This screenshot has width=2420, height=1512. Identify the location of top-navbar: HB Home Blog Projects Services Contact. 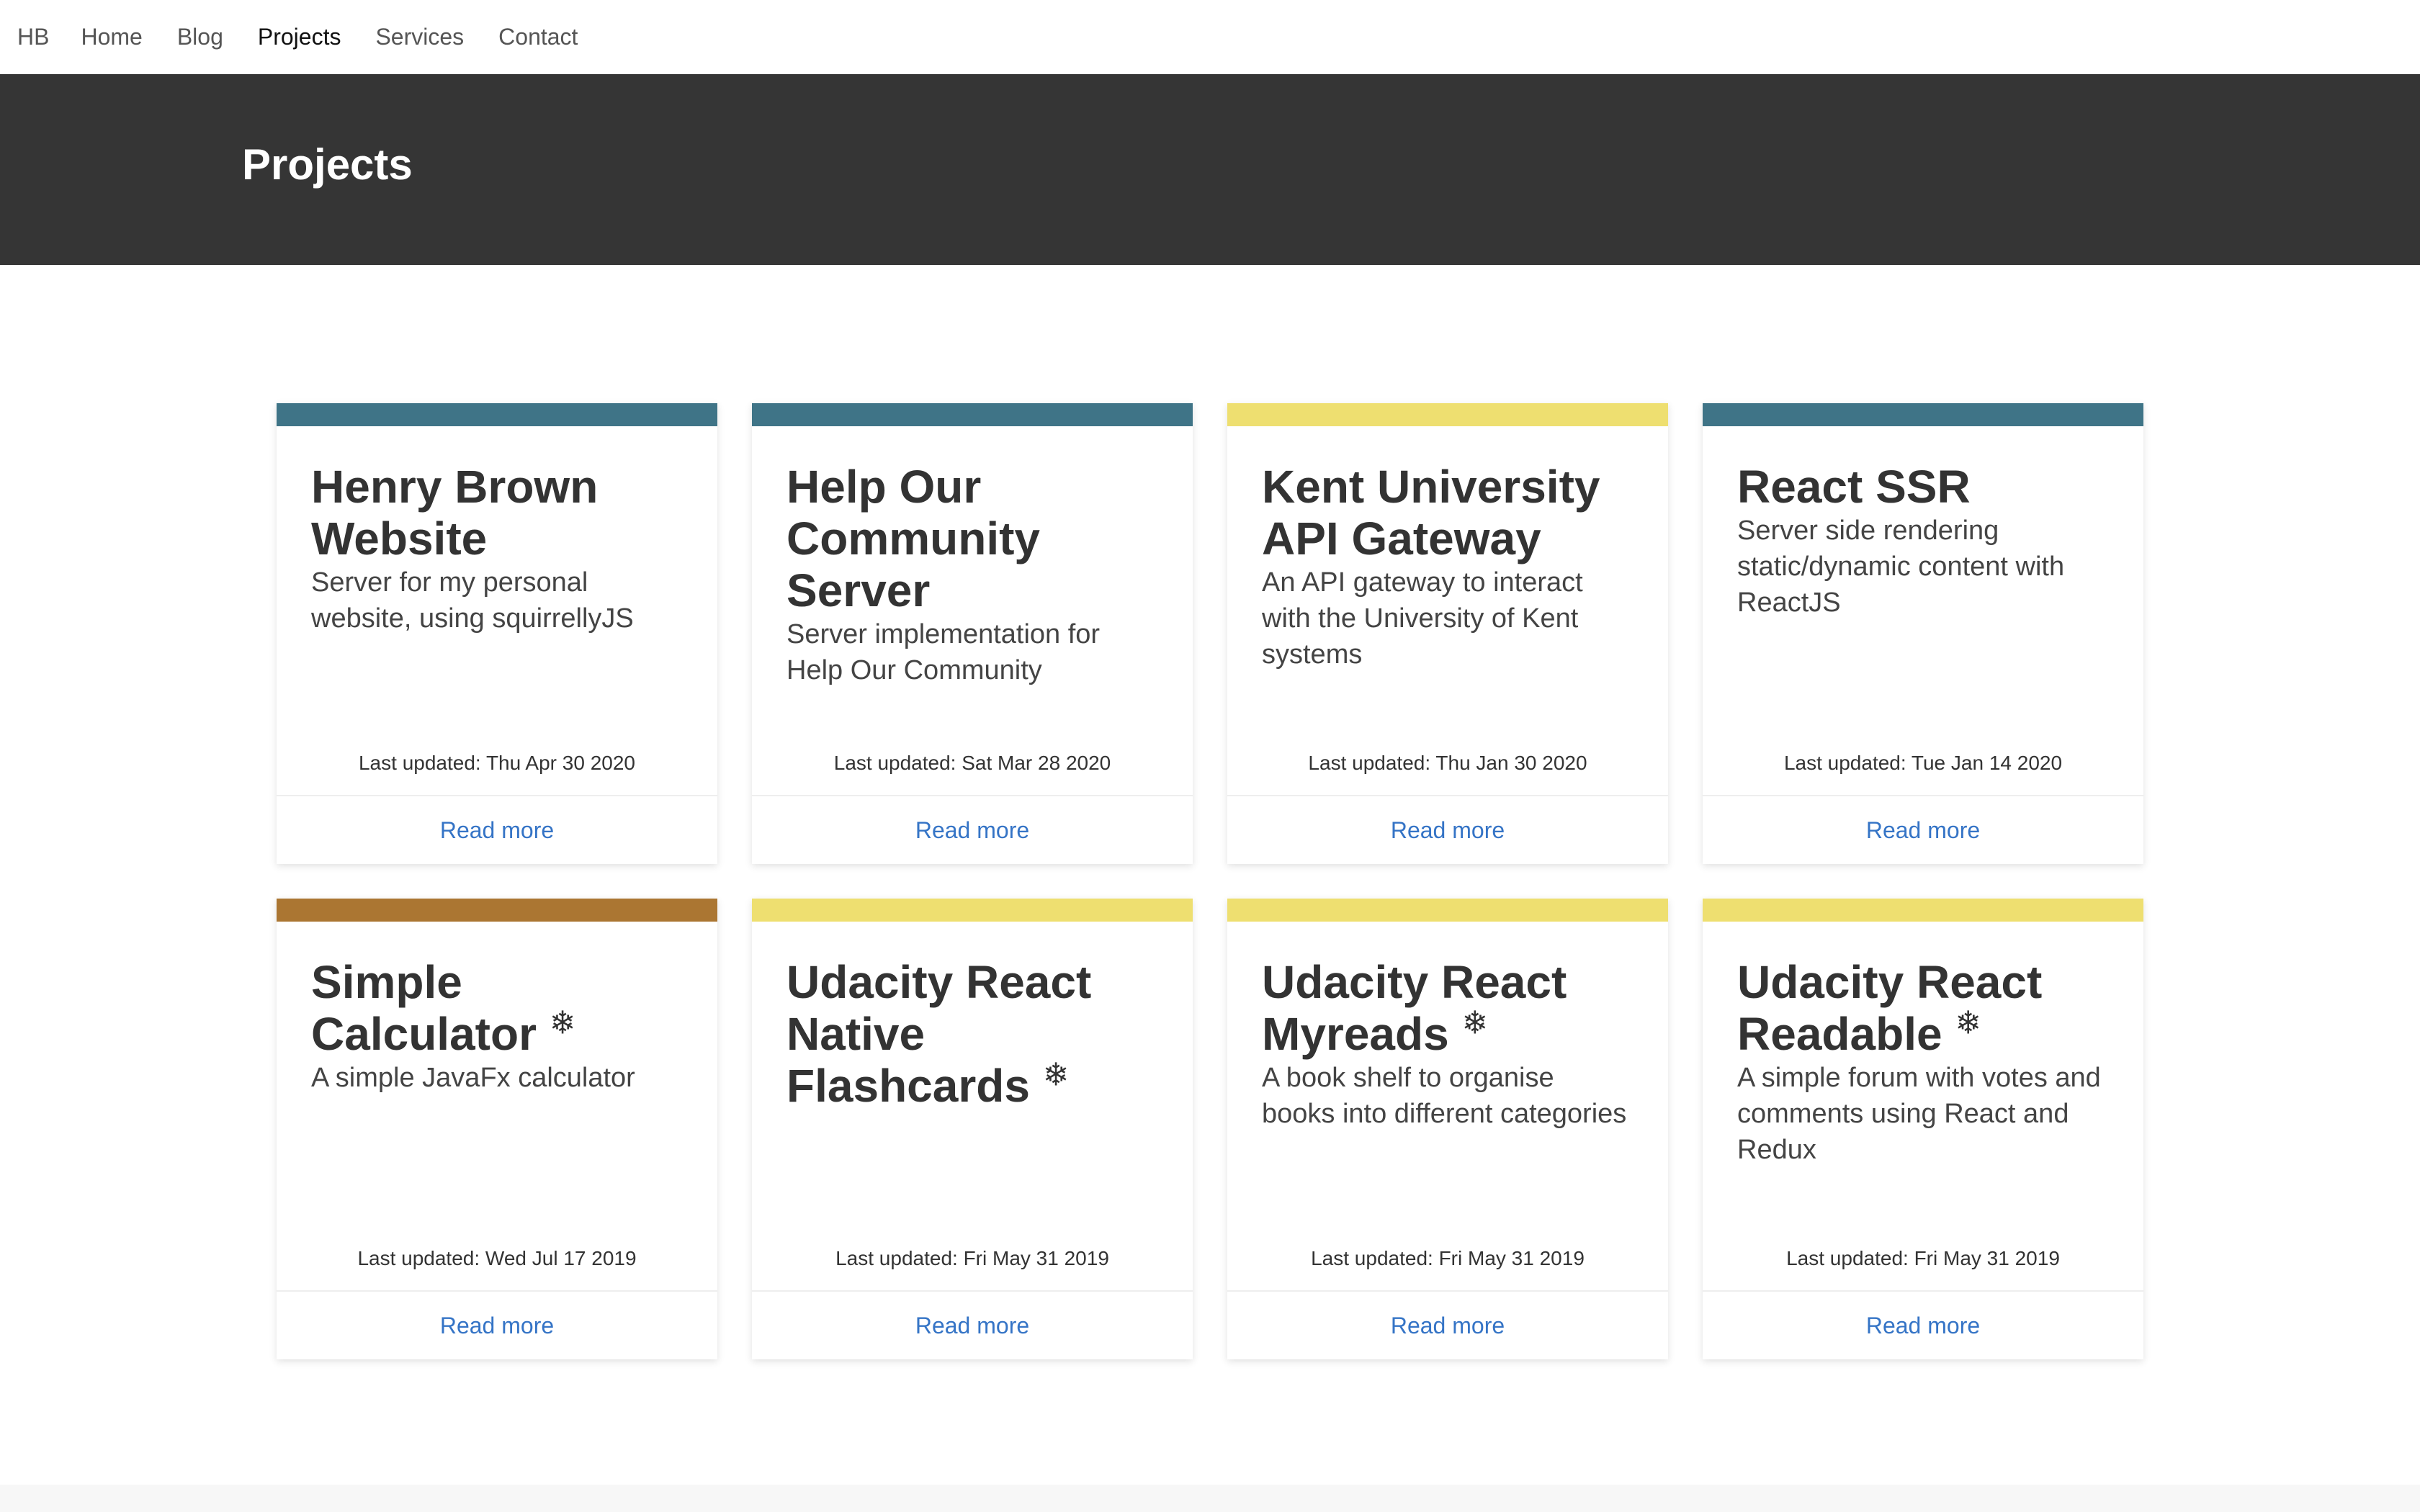
(1210, 37).